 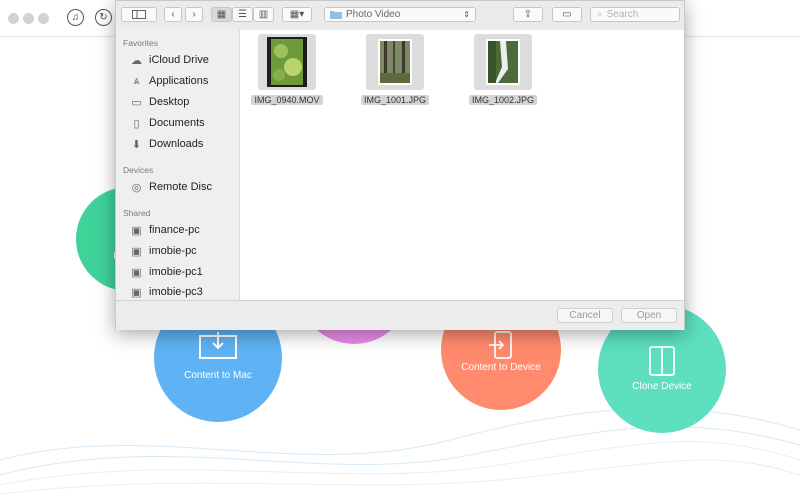 I want to click on sidebar-item-documents: ▯ Documents, so click(x=184, y=123).